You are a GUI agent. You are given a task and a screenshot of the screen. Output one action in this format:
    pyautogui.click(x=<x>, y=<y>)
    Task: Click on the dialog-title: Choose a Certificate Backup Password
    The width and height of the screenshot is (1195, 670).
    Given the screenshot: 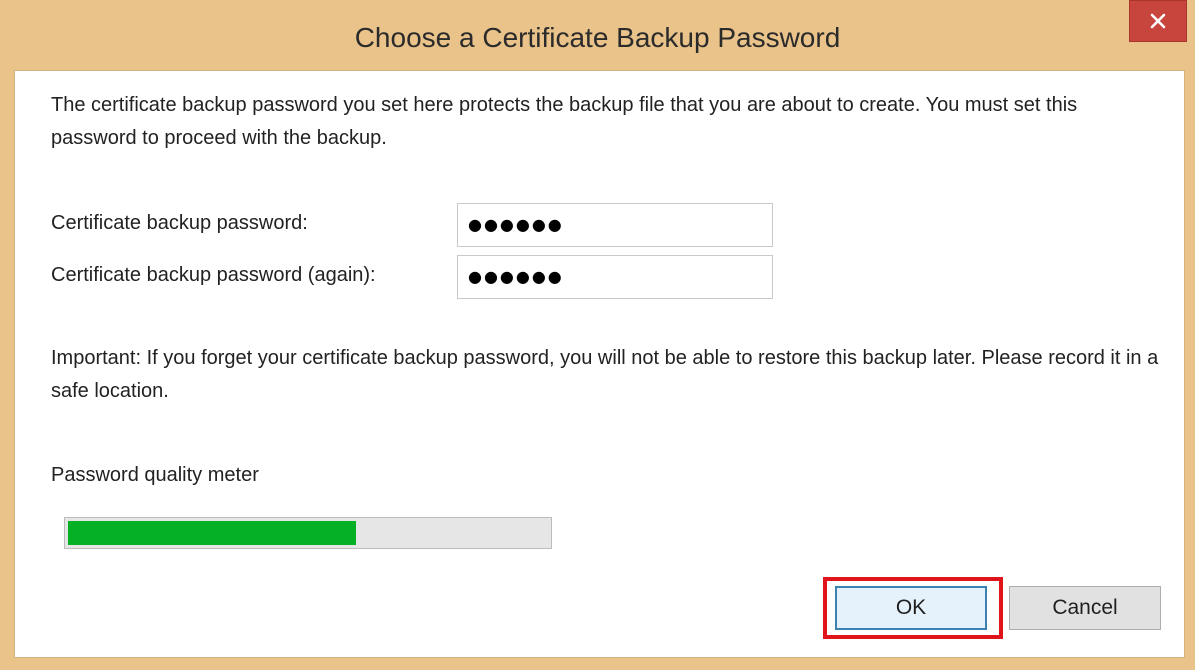 What is the action you would take?
    pyautogui.click(x=597, y=37)
    